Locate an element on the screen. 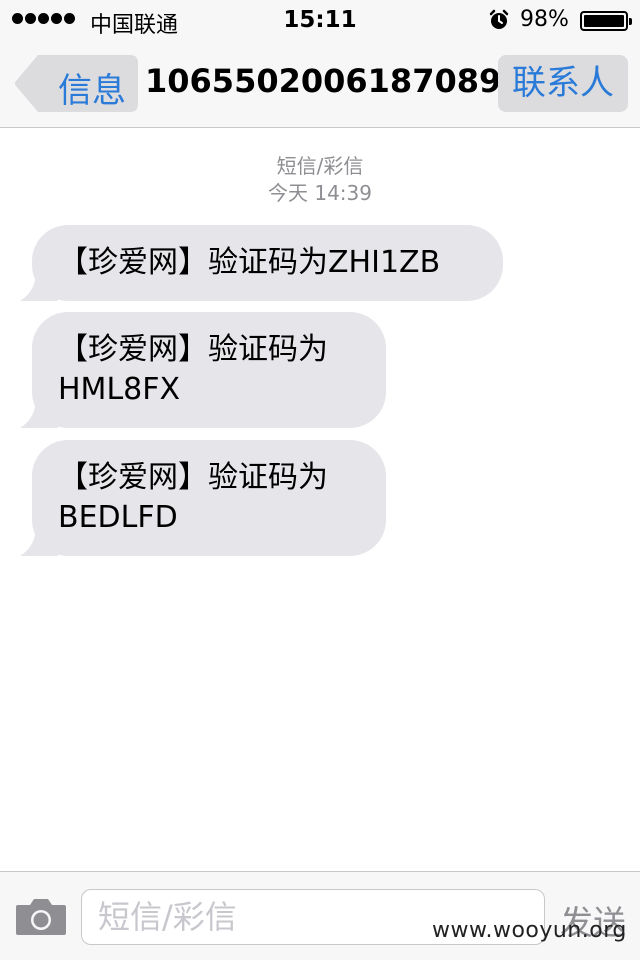 The image size is (640, 960). message-bubble: 【珍爱网】验证码为ZHI1ZB is located at coordinates (261, 263).